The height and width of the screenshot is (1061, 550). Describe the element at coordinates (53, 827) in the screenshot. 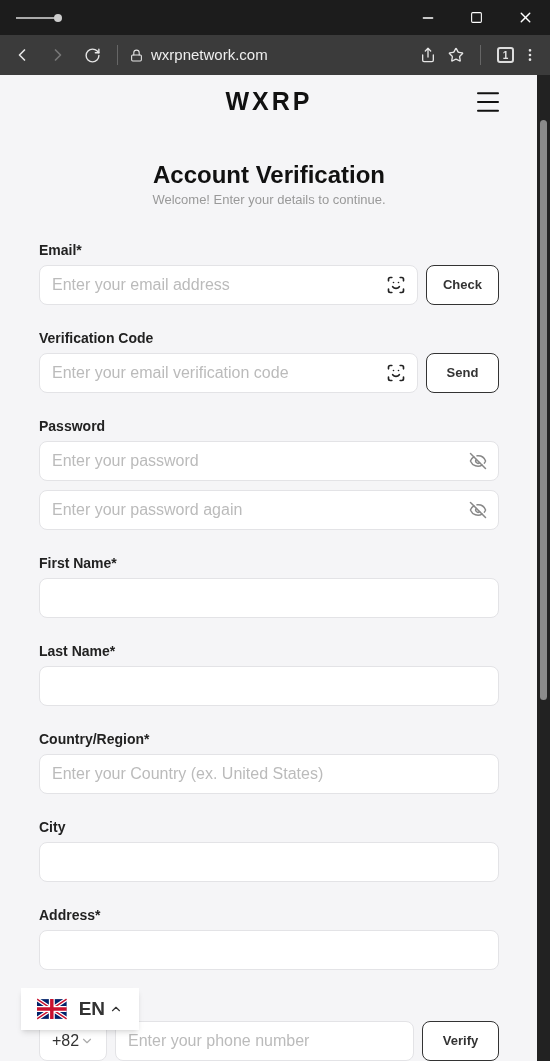

I see `field-label: City` at that location.